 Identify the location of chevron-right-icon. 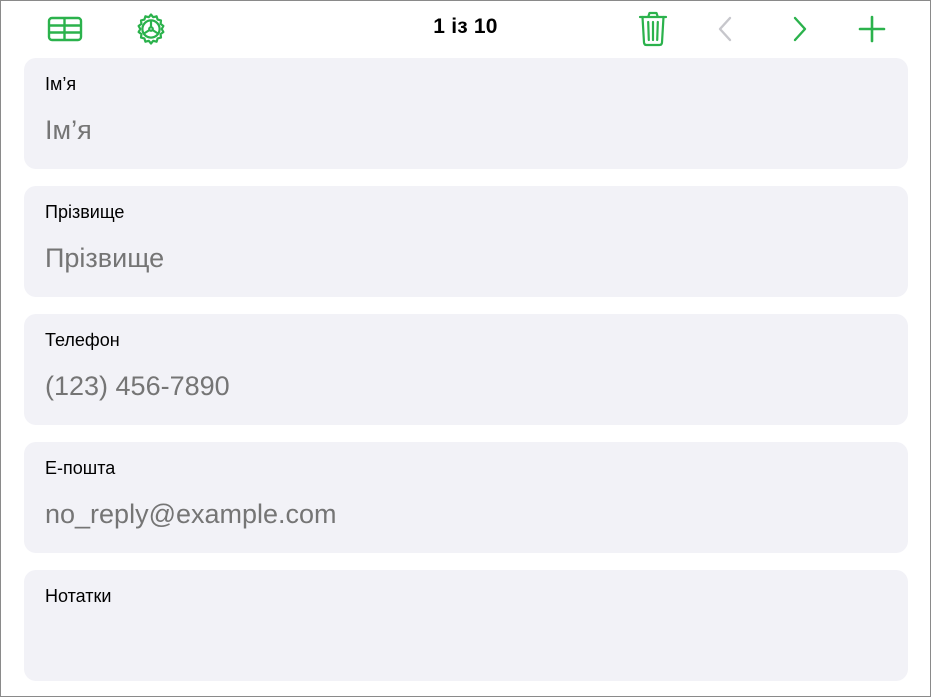
(800, 29).